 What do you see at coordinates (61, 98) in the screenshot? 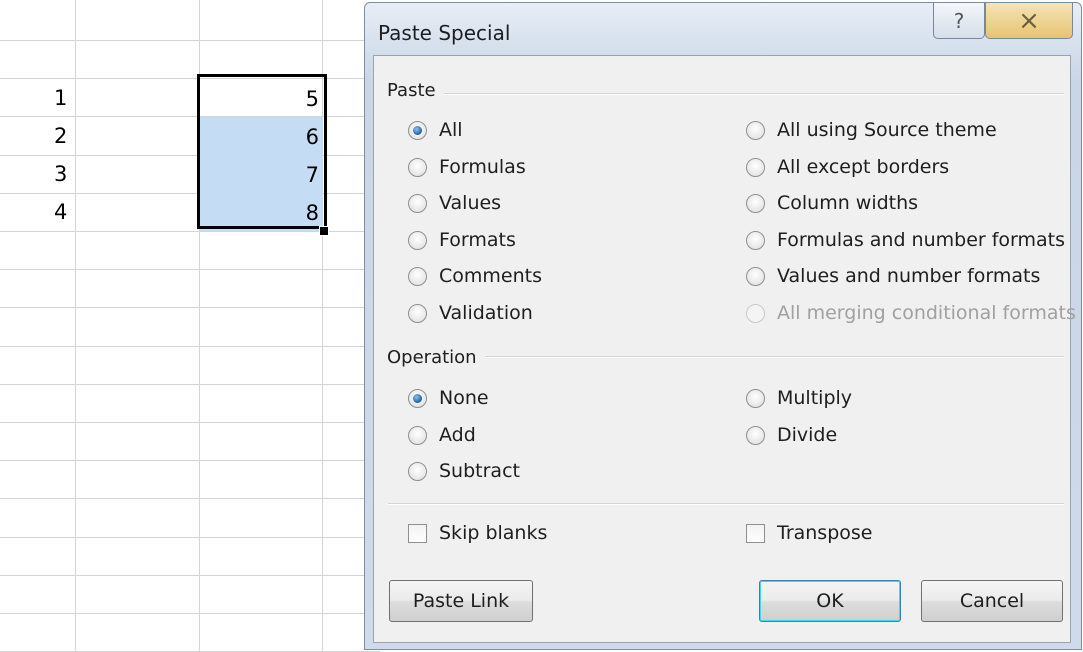
I see `row-number: 1` at bounding box center [61, 98].